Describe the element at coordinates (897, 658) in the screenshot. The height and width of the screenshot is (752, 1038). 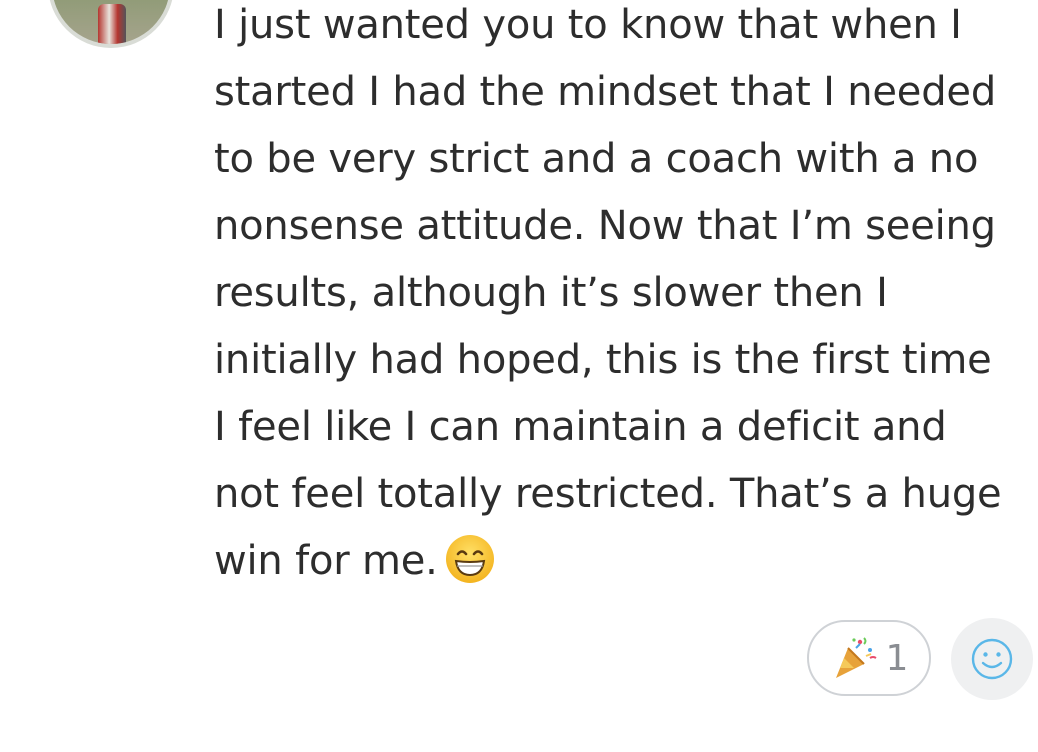
I see `reaction-count: 1` at that location.